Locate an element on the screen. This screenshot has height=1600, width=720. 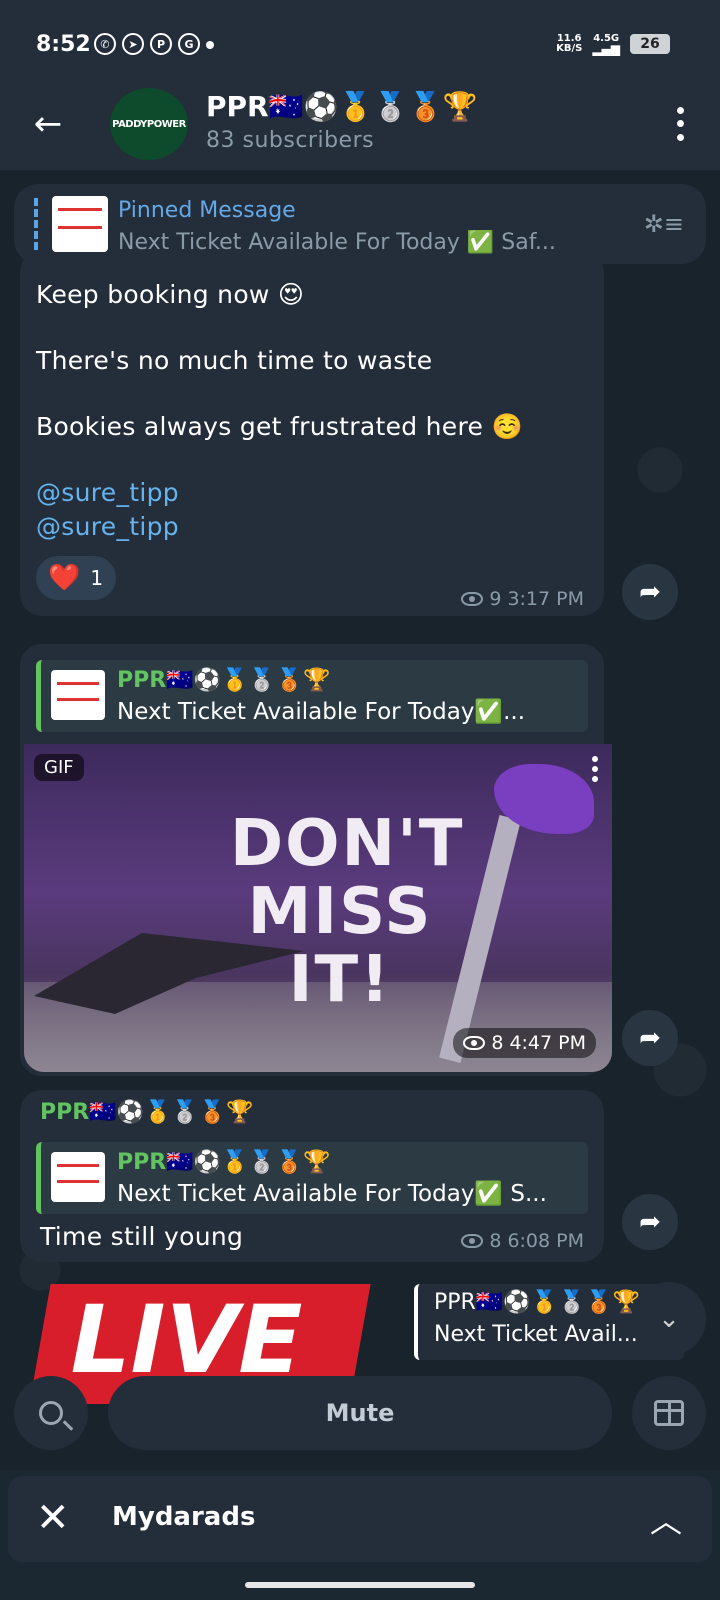
more-options-icon is located at coordinates (680, 124).